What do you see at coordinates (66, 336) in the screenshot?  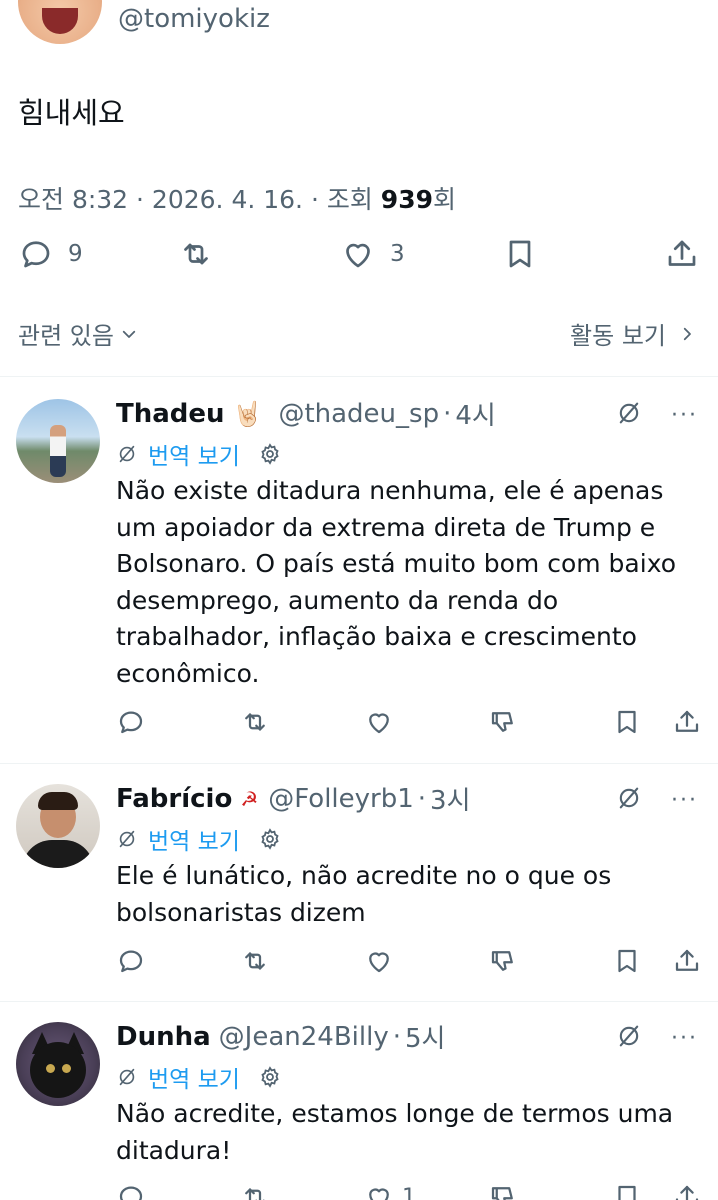 I see `related-label: 관련 있음` at bounding box center [66, 336].